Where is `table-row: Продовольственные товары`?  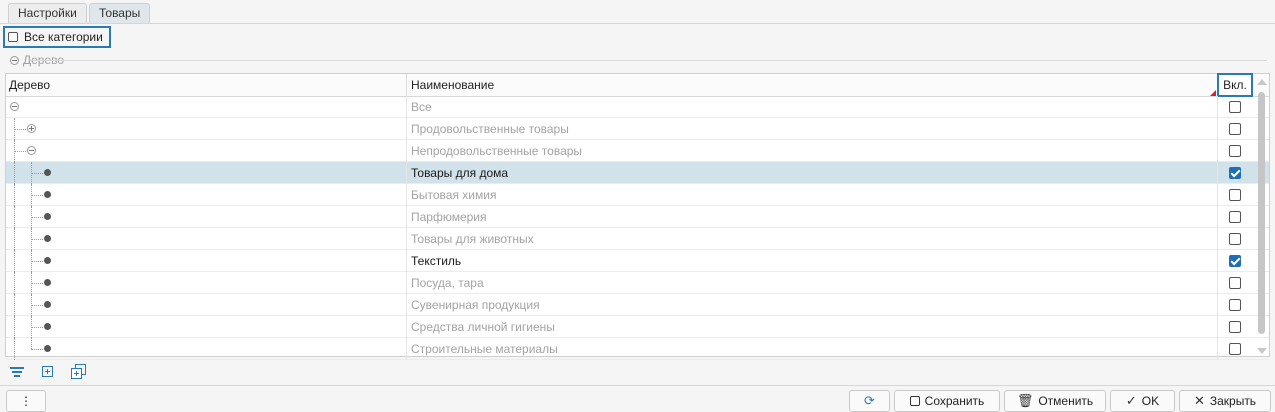 table-row: Продовольственные товары is located at coordinates (637, 129).